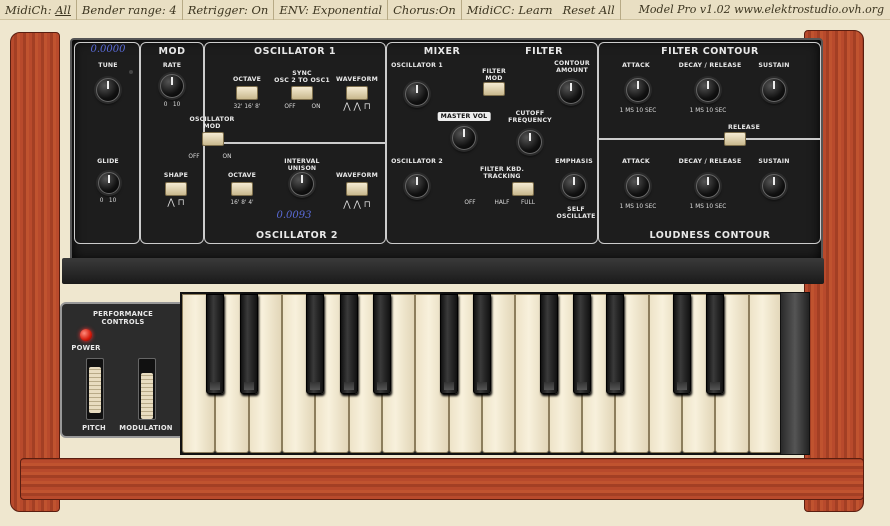 This screenshot has width=890, height=526. What do you see at coordinates (709, 139) in the screenshot?
I see `contour-divider` at bounding box center [709, 139].